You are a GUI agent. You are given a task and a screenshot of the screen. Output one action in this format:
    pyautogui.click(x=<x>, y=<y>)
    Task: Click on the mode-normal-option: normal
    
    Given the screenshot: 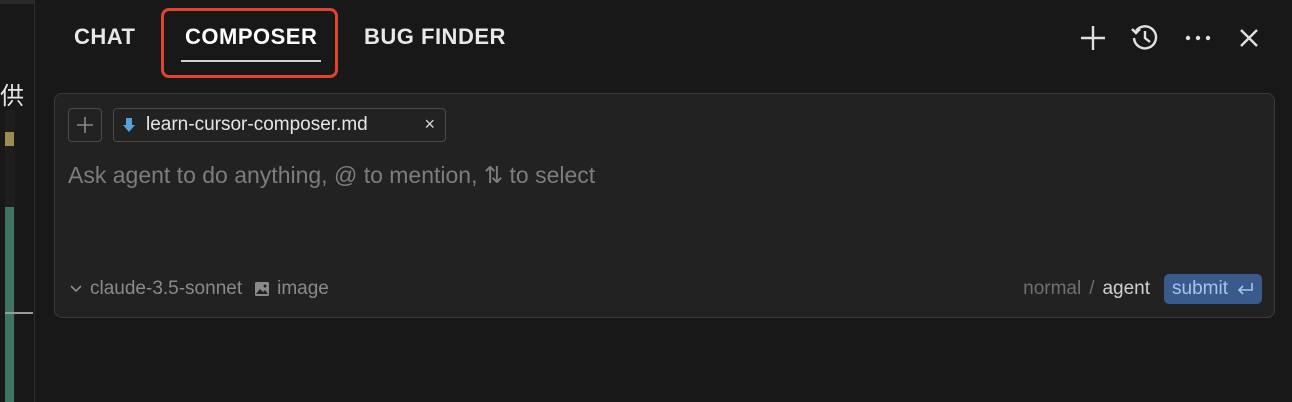 What is the action you would take?
    pyautogui.click(x=1052, y=289)
    